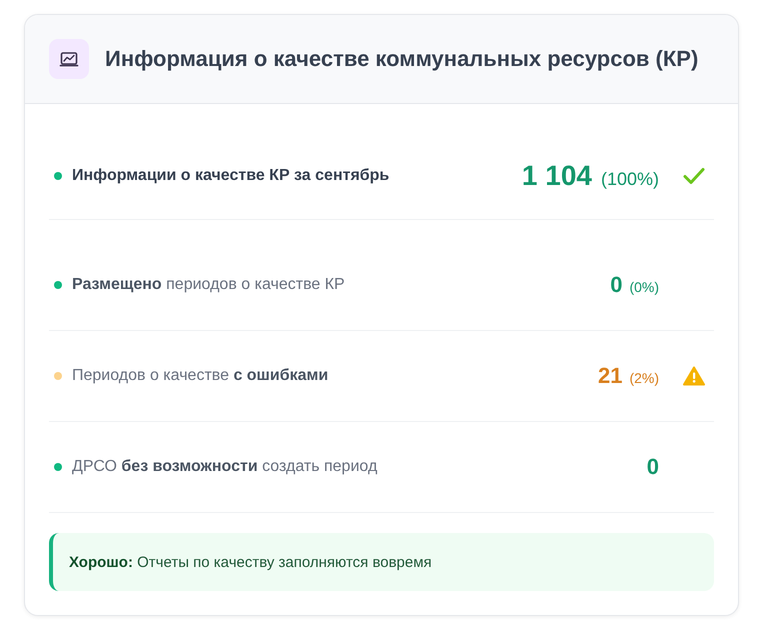  What do you see at coordinates (231, 175) in the screenshot?
I see `metric-label: Информации о качестве КР за сентябрь` at bounding box center [231, 175].